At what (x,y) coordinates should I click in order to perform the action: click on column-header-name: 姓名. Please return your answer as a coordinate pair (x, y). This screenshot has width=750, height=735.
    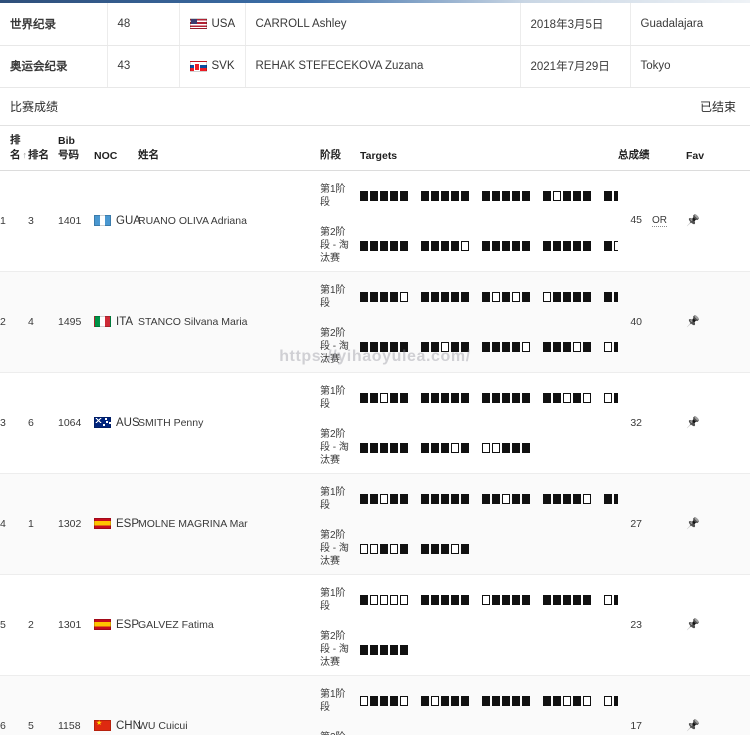
    Looking at the image, I should click on (229, 148).